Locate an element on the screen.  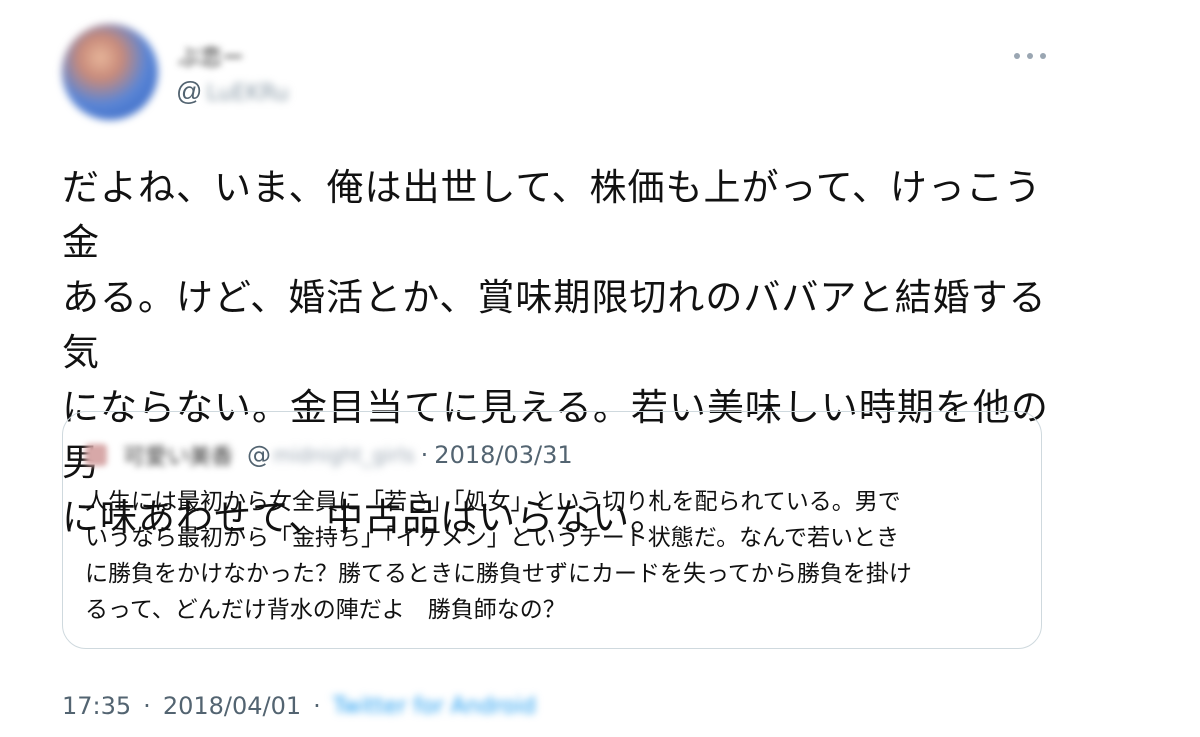
quote-avatar is located at coordinates (96, 455).